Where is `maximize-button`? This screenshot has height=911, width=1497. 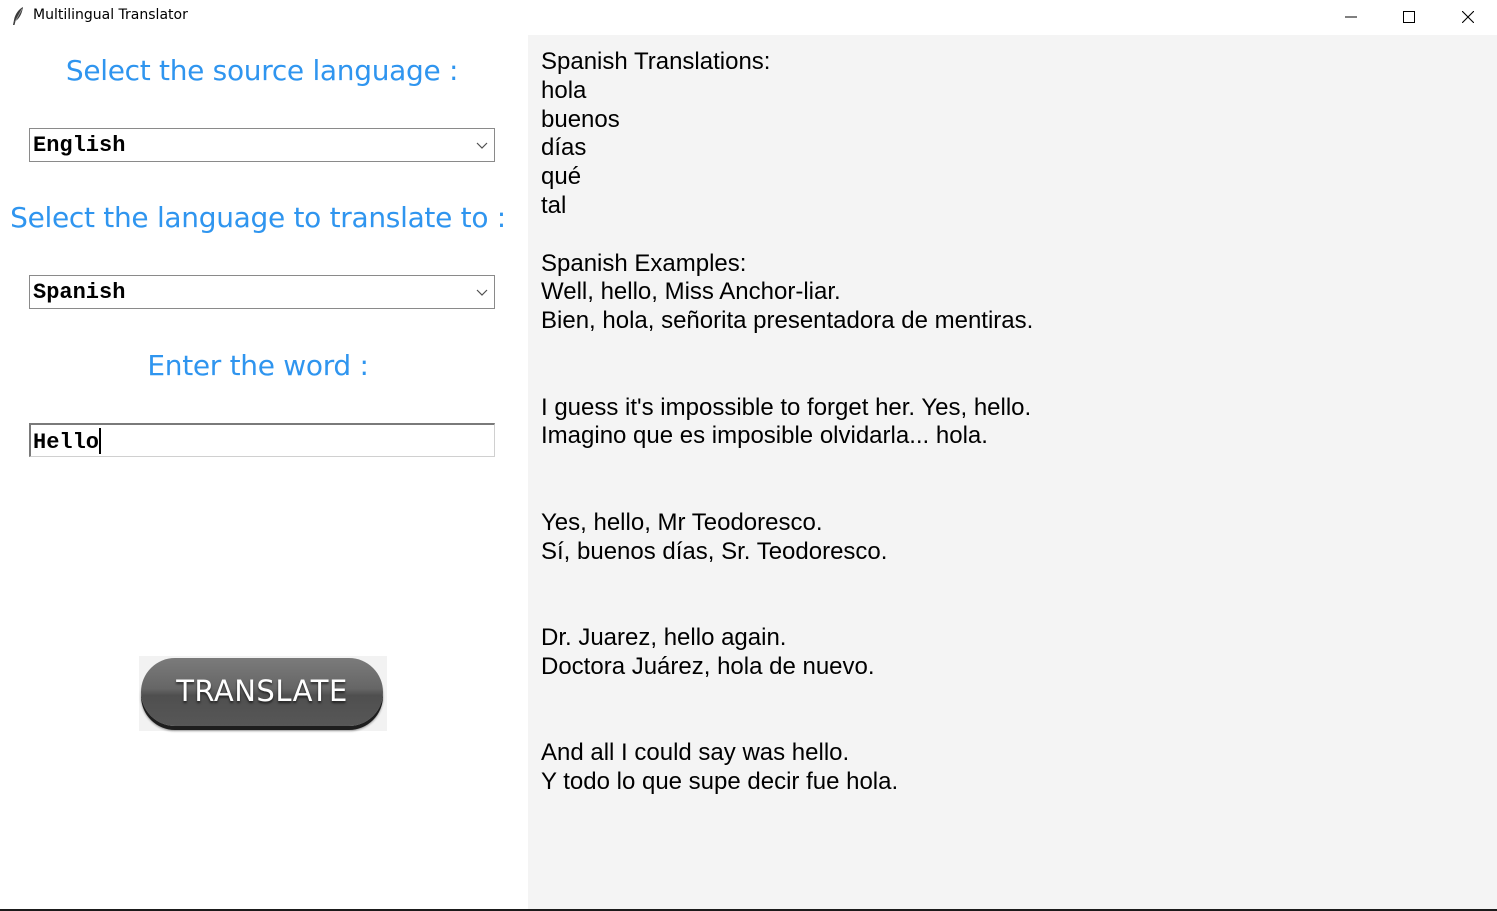
maximize-button is located at coordinates (1409, 16).